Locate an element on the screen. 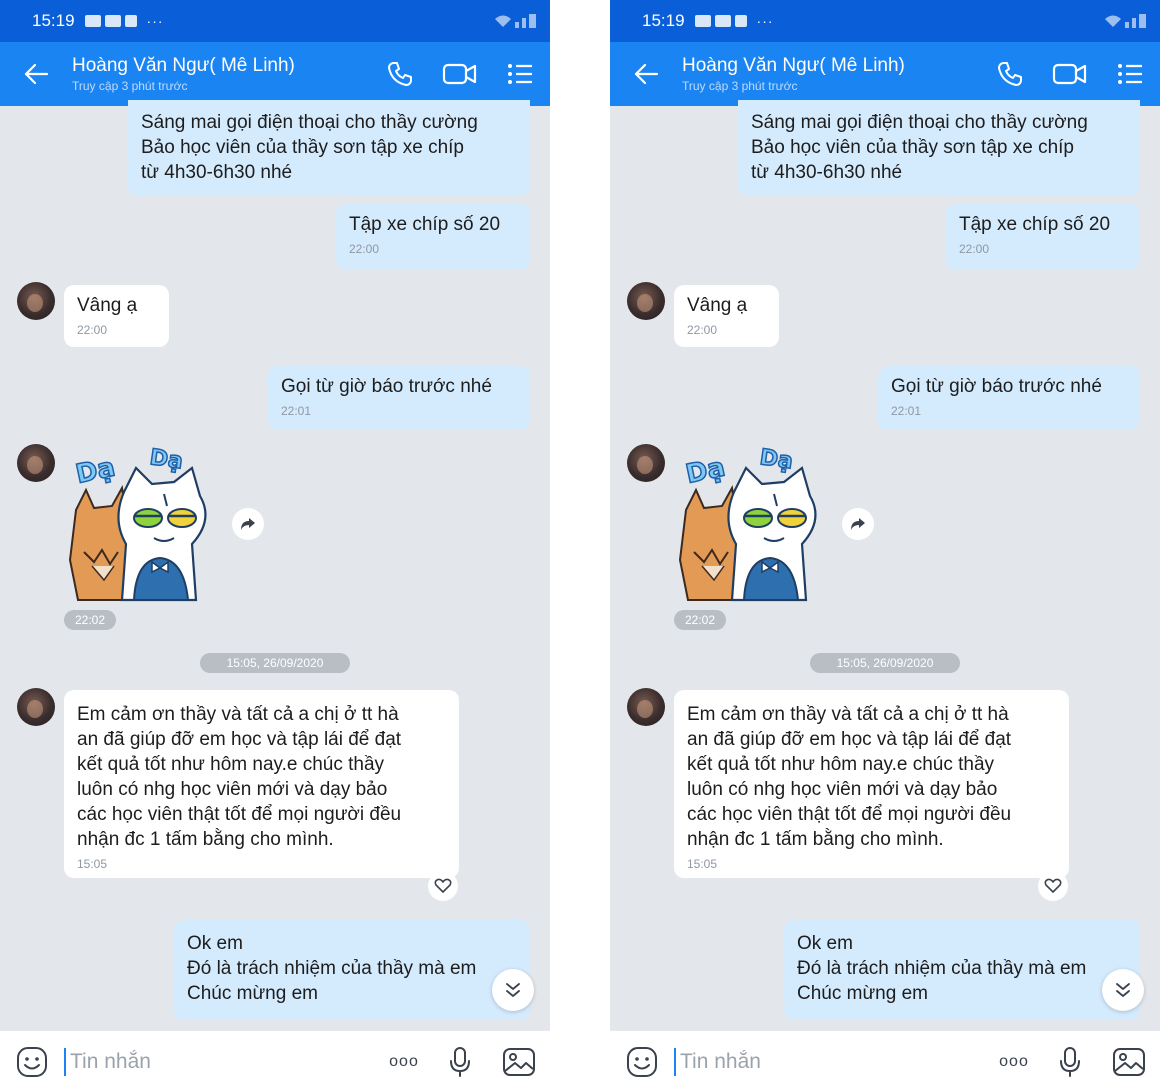  message-time: 22:01 is located at coordinates (906, 411).